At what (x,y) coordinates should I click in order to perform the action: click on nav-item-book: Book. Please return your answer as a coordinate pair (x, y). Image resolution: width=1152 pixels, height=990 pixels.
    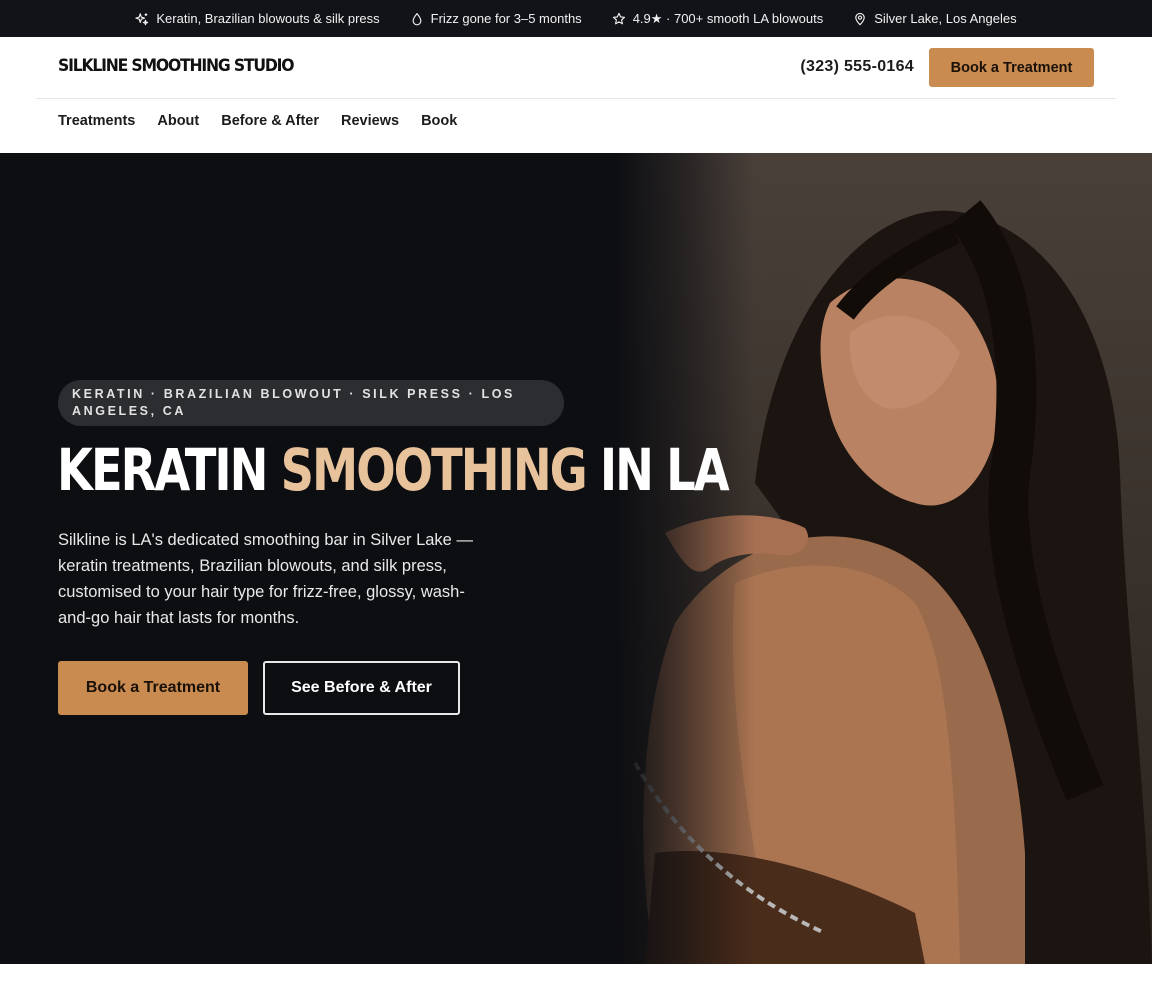
    Looking at the image, I should click on (439, 121).